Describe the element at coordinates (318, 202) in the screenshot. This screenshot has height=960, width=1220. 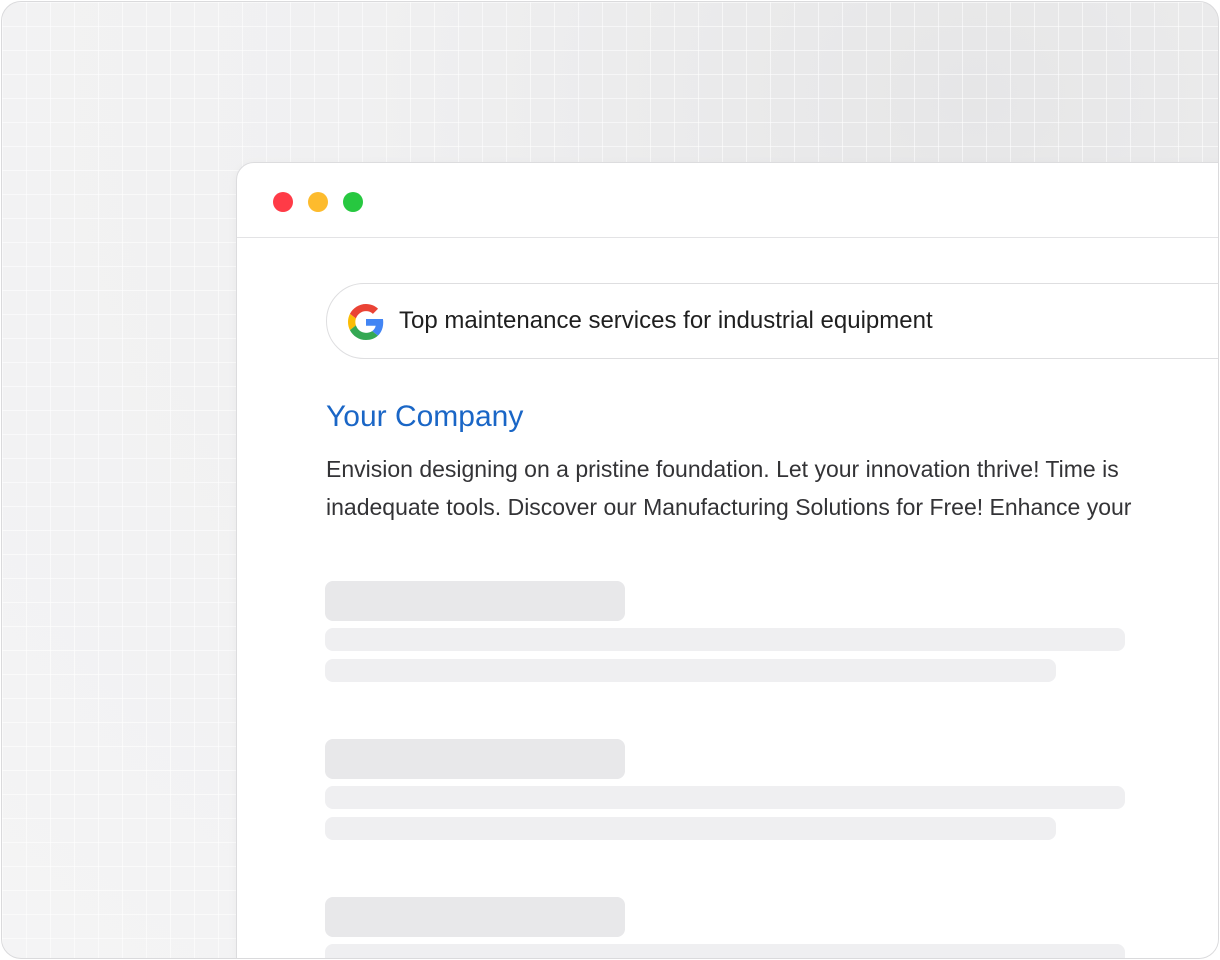
I see `minimize-window-button` at that location.